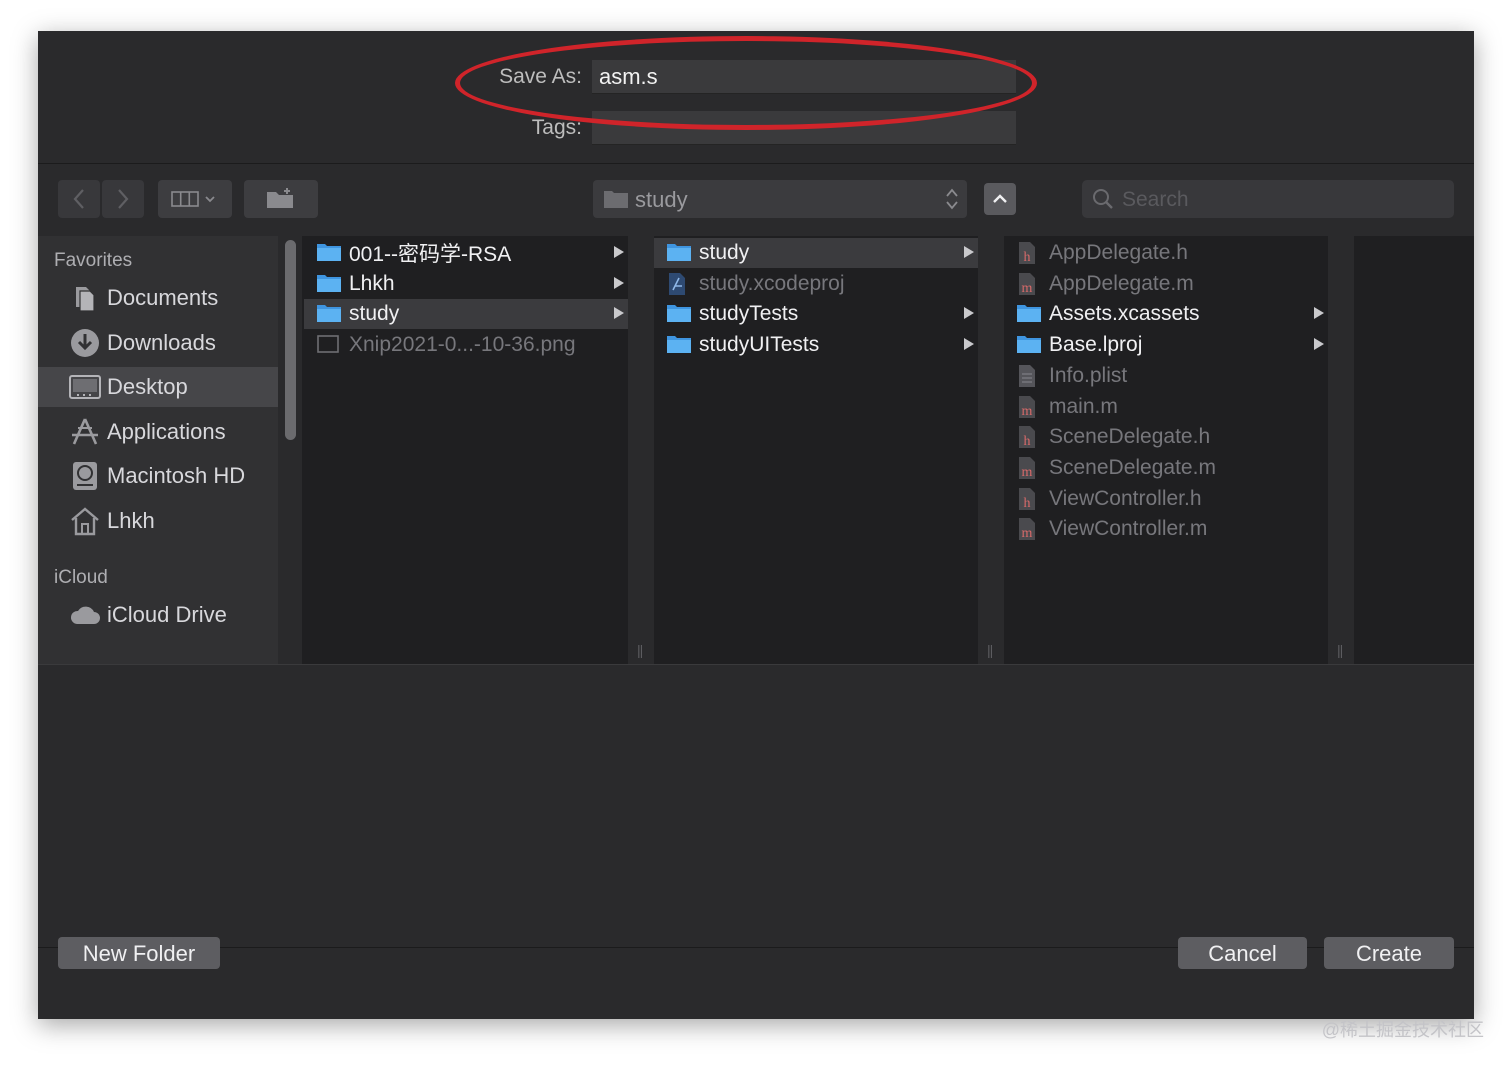 This screenshot has height=1065, width=1512. I want to click on browser-bottom-divider, so click(756, 664).